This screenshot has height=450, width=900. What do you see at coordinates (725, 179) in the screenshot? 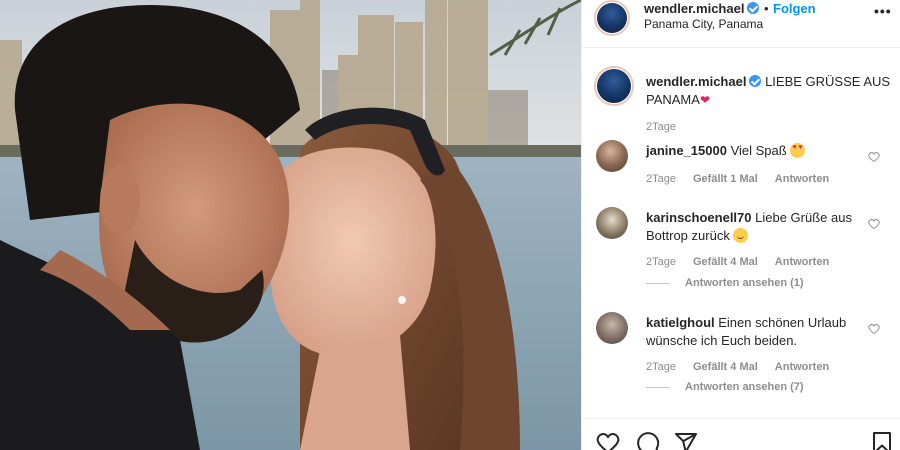
I see `comment-likes: Gefällt 1 Mal` at bounding box center [725, 179].